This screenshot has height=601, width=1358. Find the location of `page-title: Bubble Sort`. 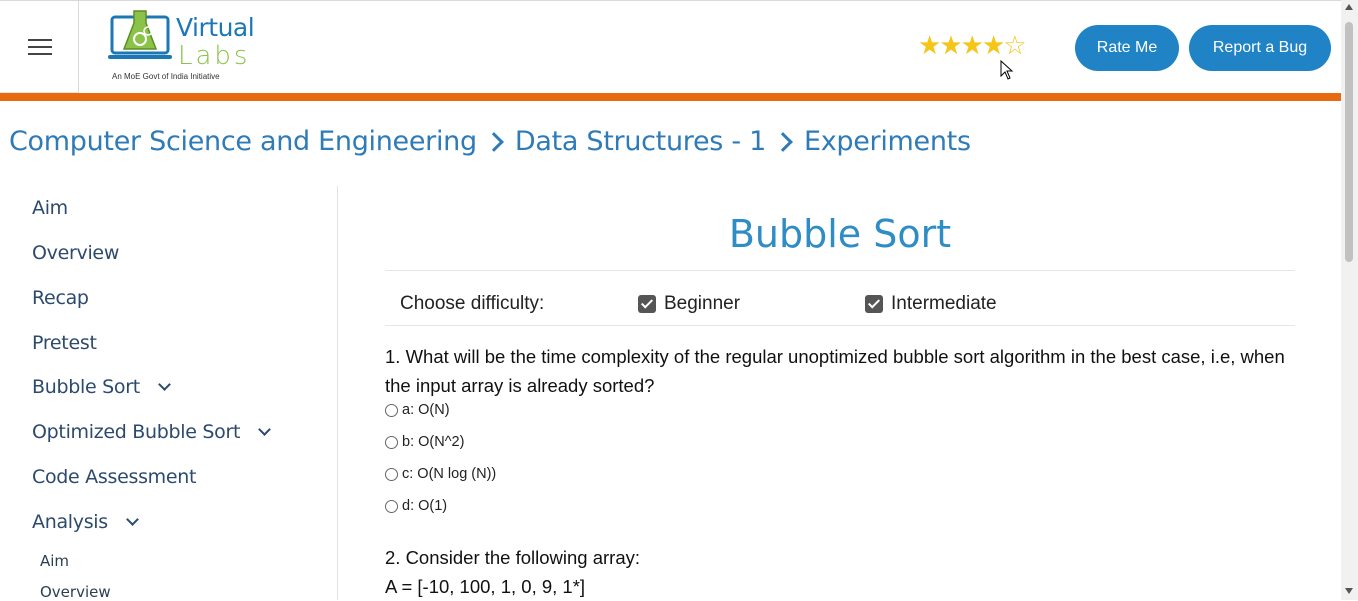

page-title: Bubble Sort is located at coordinates (840, 234).